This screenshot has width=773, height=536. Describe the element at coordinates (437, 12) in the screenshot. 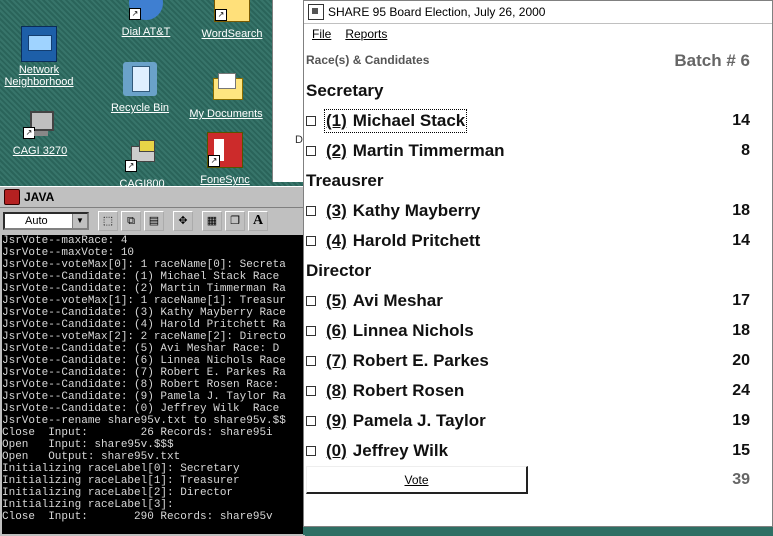

I see `election-title: SHARE 95 Board Election, July 26, 2000` at that location.